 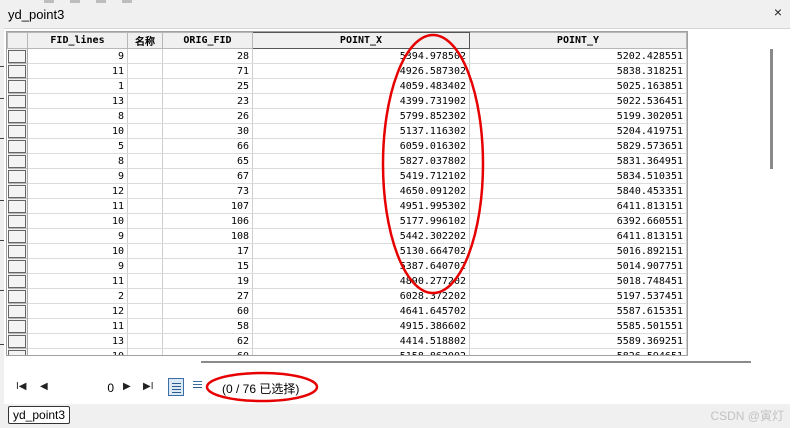 I want to click on cell-point-x: 6028.372202, so click(x=361, y=296).